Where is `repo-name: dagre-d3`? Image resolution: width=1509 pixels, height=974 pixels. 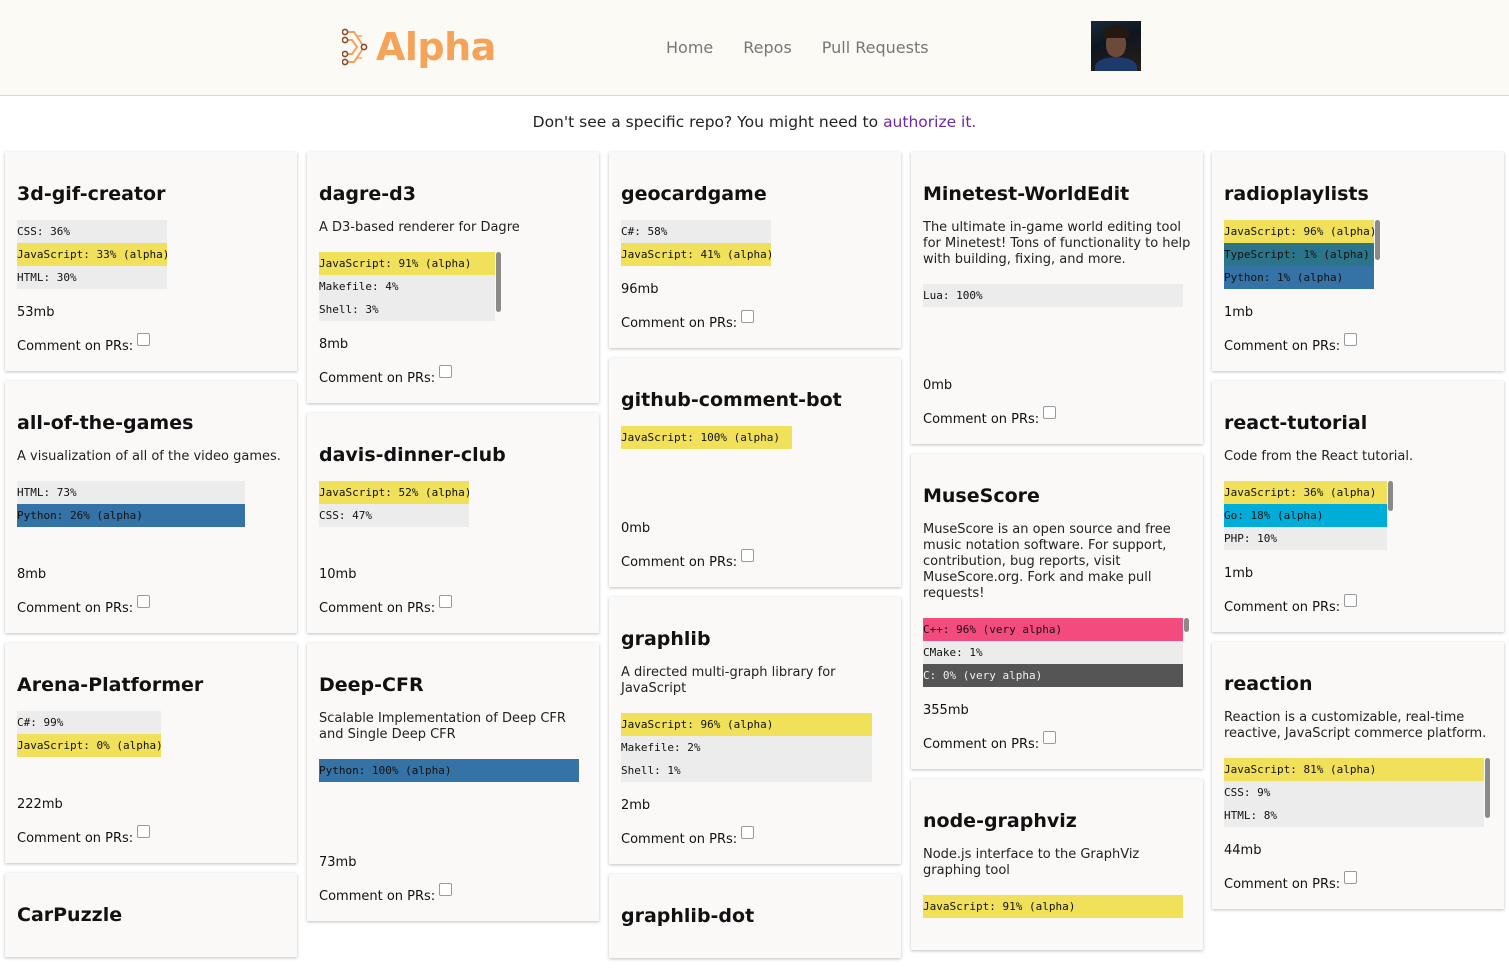 repo-name: dagre-d3 is located at coordinates (453, 194).